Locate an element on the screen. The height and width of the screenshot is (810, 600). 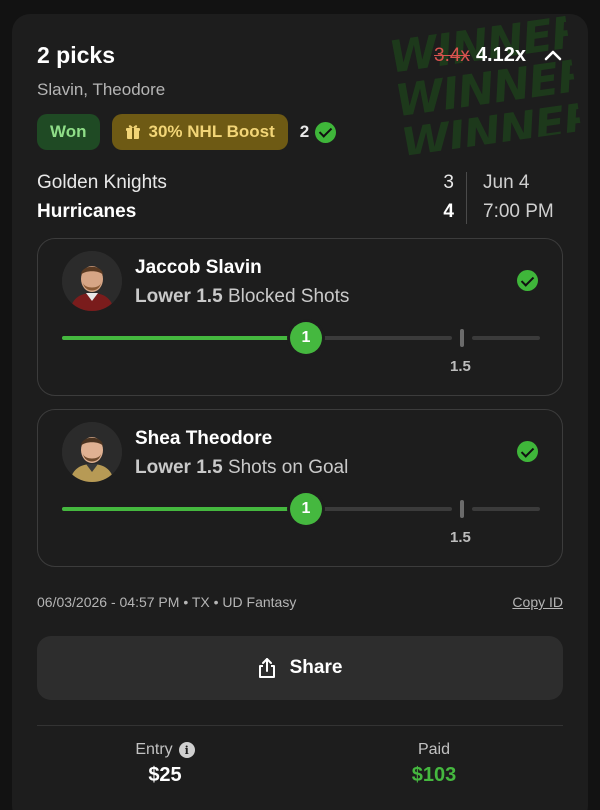
entry-label: Entry is located at coordinates (154, 749).